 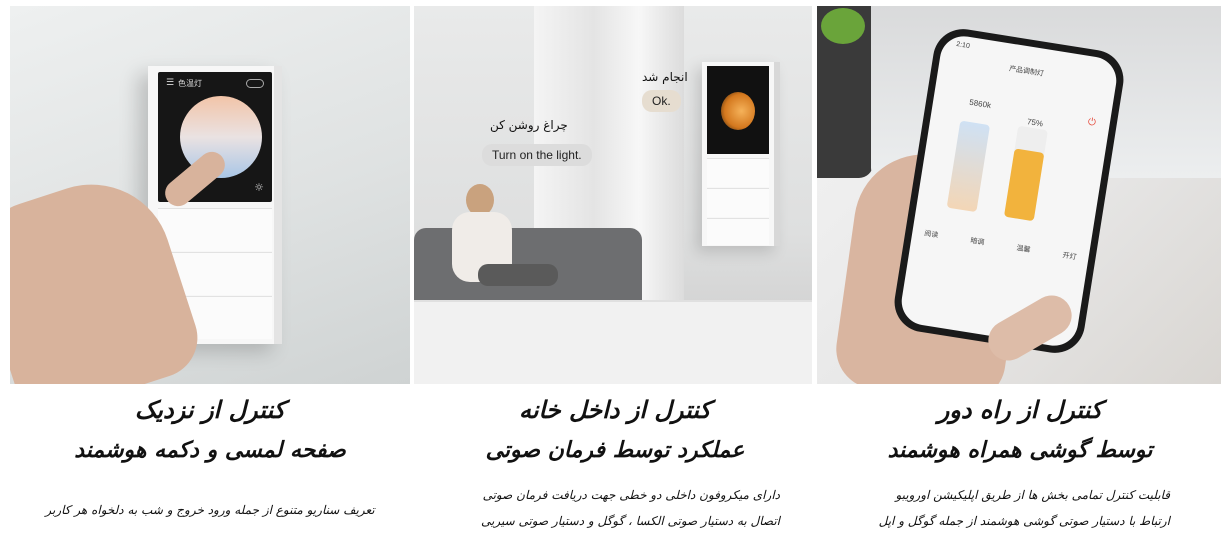 What do you see at coordinates (613, 342) in the screenshot?
I see `bed` at bounding box center [613, 342].